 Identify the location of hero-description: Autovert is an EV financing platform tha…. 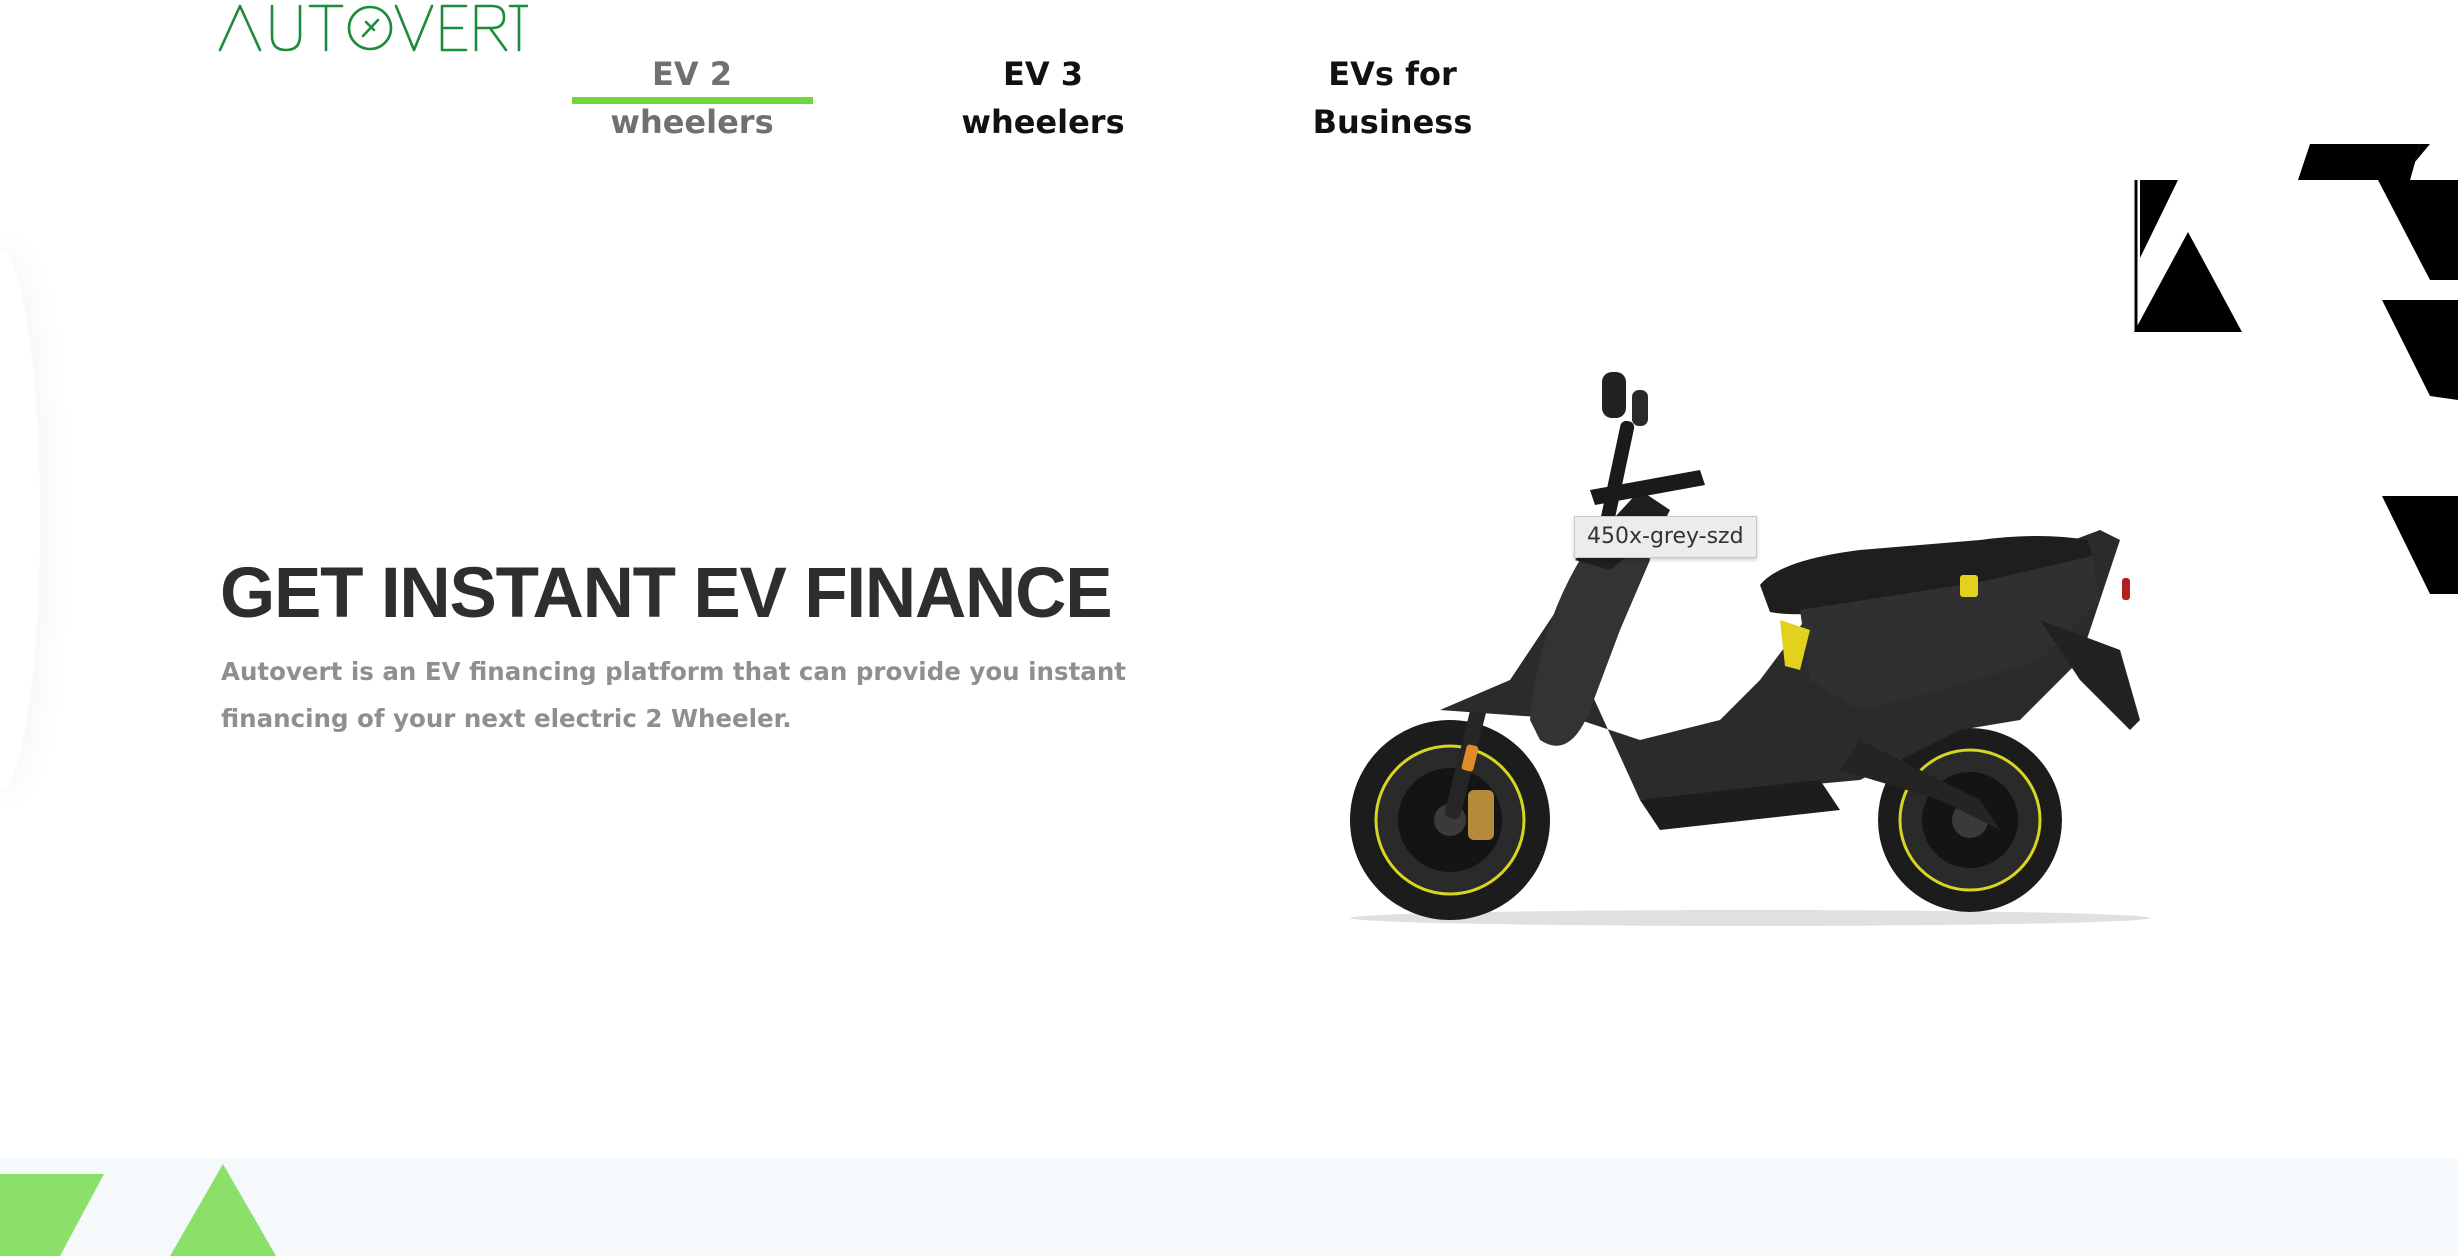
(673, 695).